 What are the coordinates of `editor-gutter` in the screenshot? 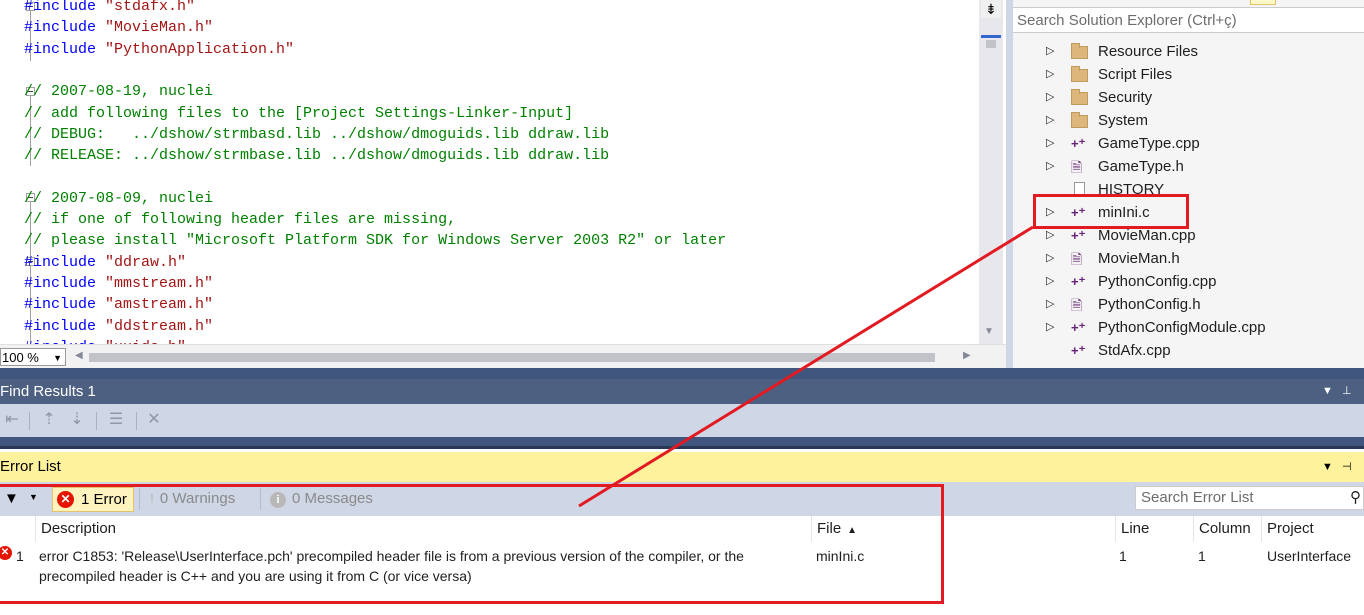 It's located at (7, 172).